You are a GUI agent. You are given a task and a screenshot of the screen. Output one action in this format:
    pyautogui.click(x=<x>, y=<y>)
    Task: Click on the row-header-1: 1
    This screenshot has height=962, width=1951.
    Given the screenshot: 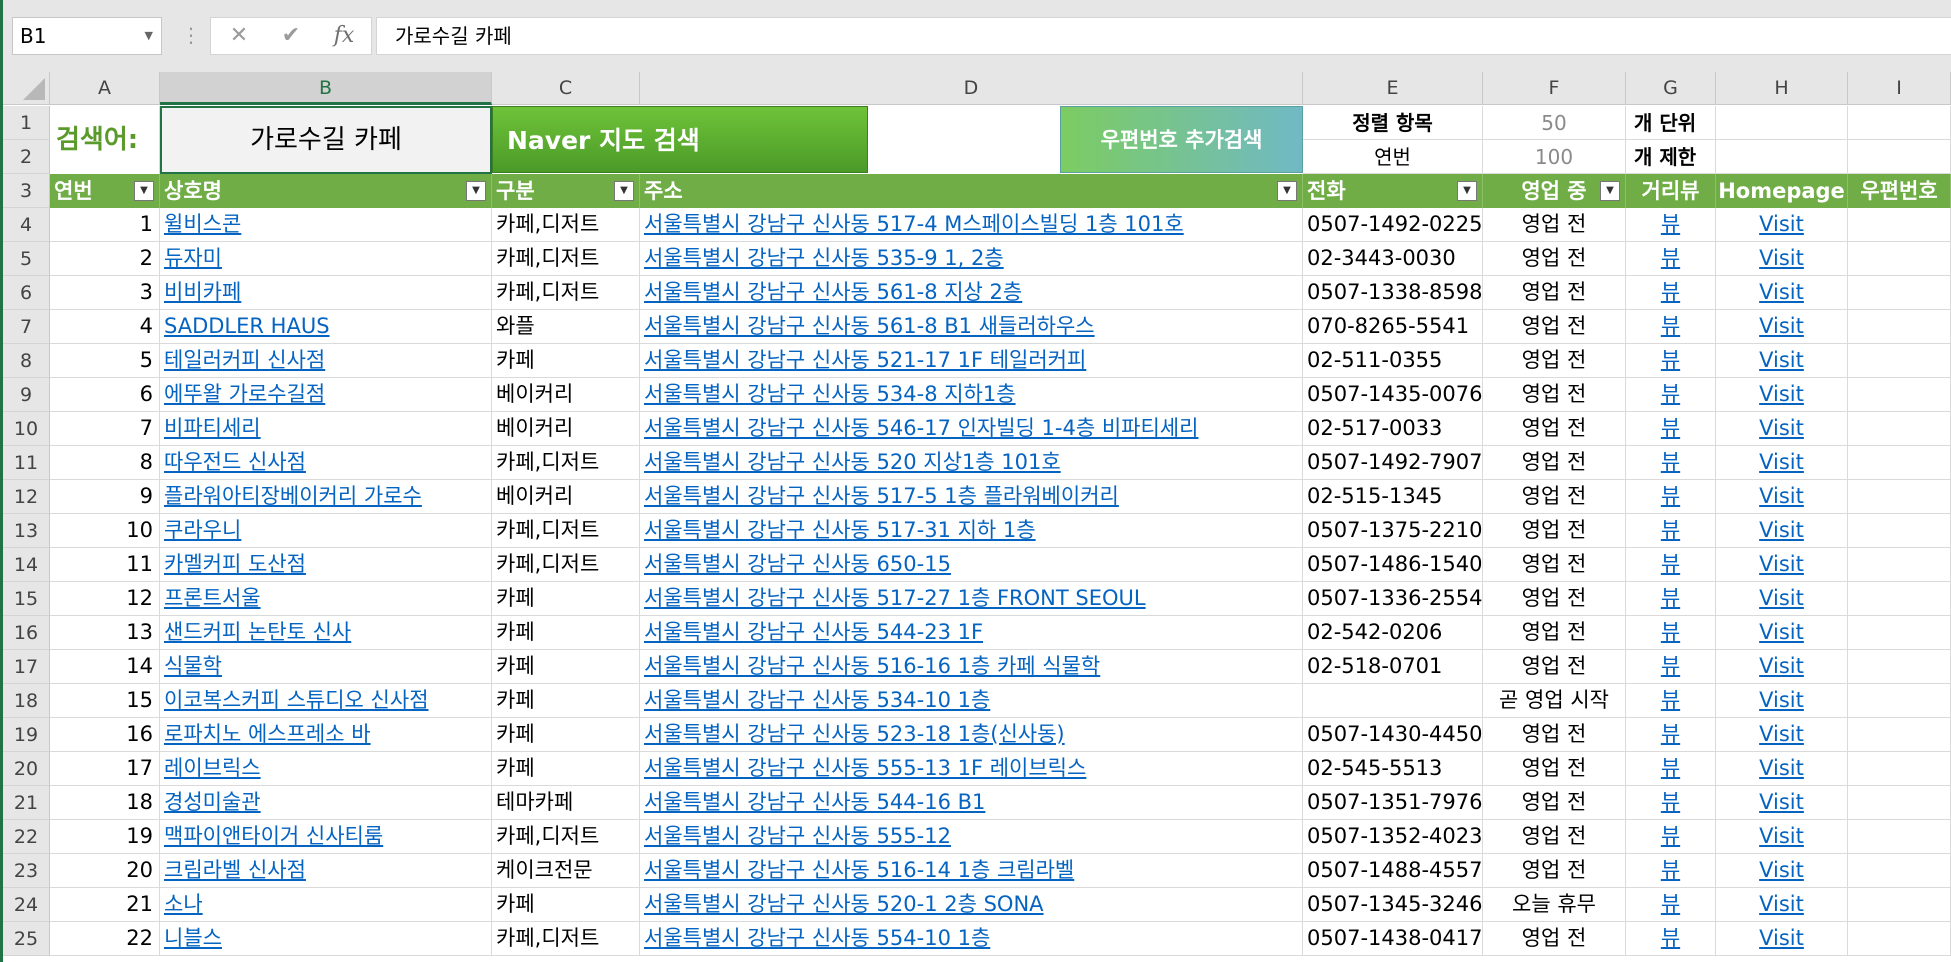 What is the action you would take?
    pyautogui.click(x=26, y=123)
    